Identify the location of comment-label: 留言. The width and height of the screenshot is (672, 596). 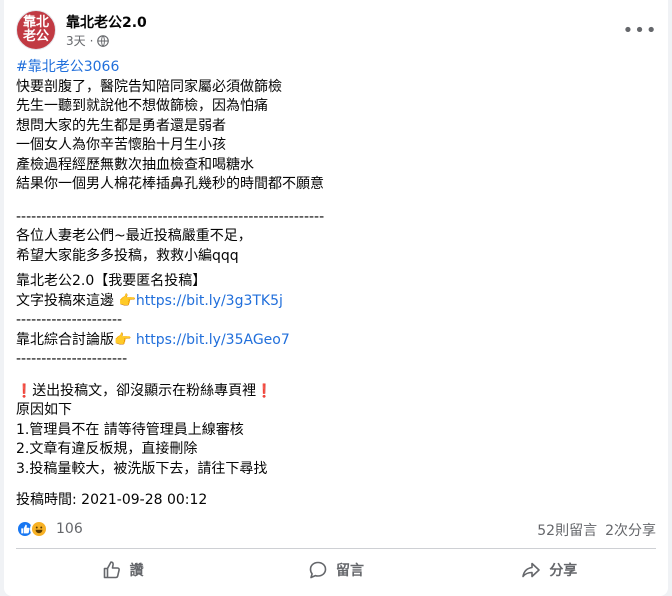
(349, 571).